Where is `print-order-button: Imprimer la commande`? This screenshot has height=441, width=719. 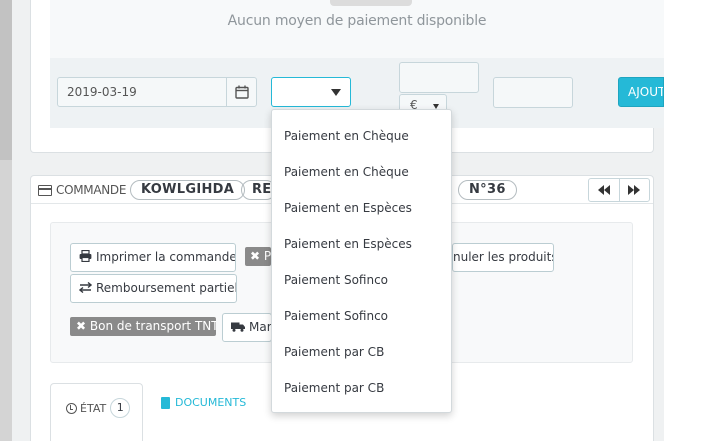
print-order-button: Imprimer la commande is located at coordinates (153, 257).